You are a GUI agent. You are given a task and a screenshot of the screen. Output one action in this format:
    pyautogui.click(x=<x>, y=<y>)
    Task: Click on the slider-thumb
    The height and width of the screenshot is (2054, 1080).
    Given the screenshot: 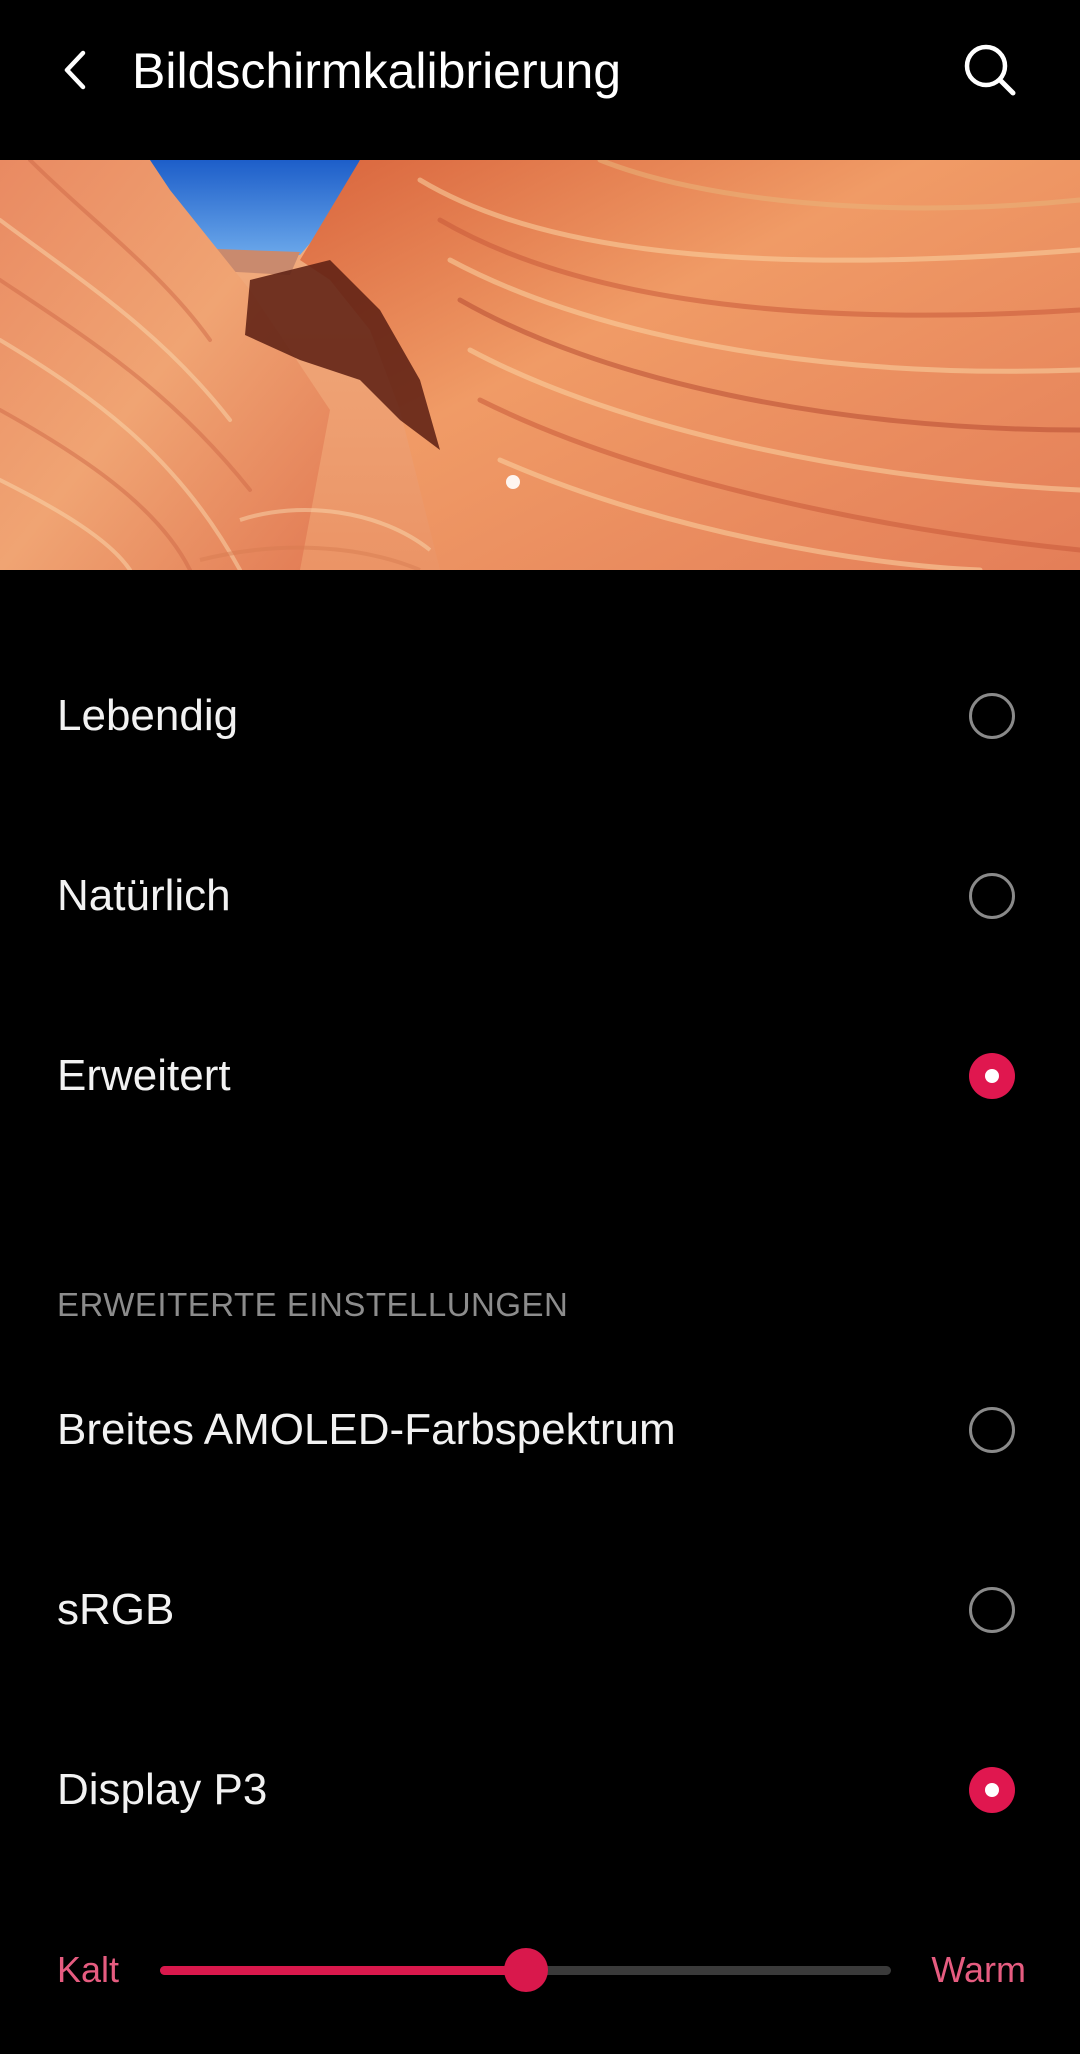 What is the action you would take?
    pyautogui.click(x=525, y=1970)
    